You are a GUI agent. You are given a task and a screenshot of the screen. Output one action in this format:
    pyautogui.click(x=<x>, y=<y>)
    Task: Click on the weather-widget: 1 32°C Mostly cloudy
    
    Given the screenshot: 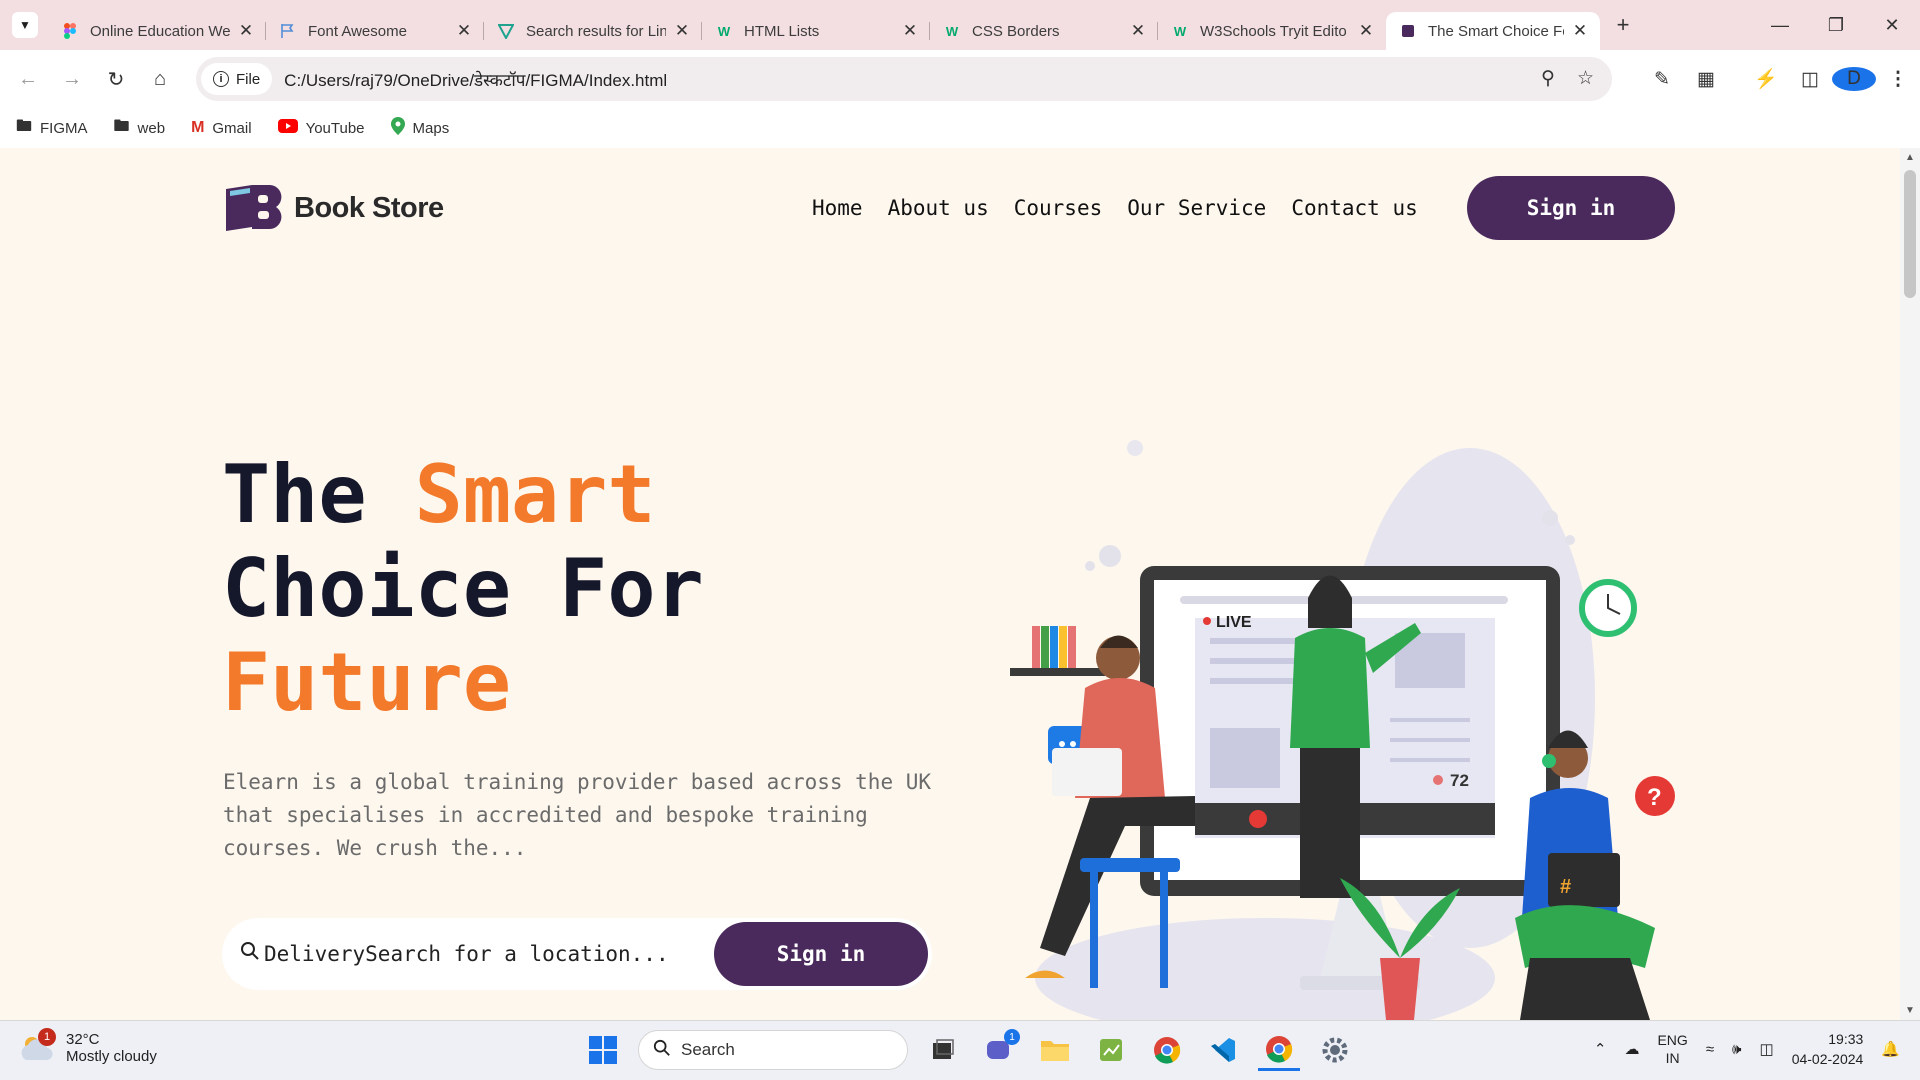 What is the action you would take?
    pyautogui.click(x=88, y=1046)
    